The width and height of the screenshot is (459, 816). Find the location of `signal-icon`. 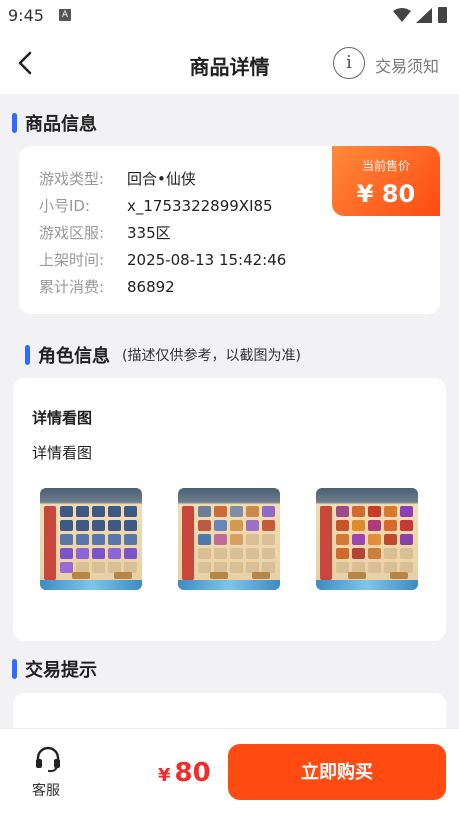

signal-icon is located at coordinates (424, 15).